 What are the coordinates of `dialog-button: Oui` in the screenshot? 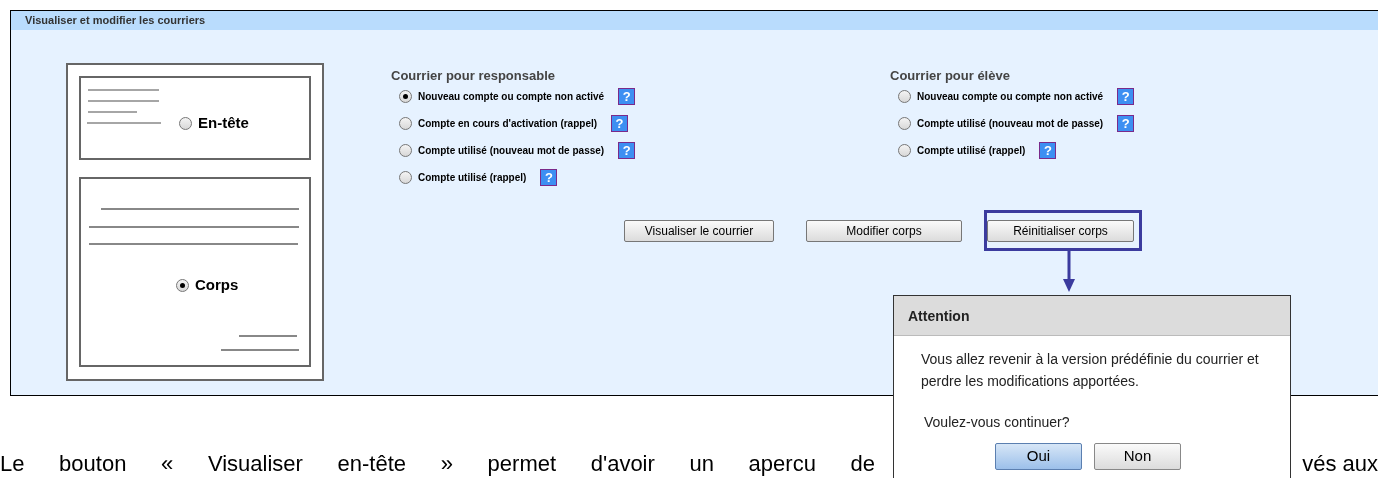 It's located at (1038, 456).